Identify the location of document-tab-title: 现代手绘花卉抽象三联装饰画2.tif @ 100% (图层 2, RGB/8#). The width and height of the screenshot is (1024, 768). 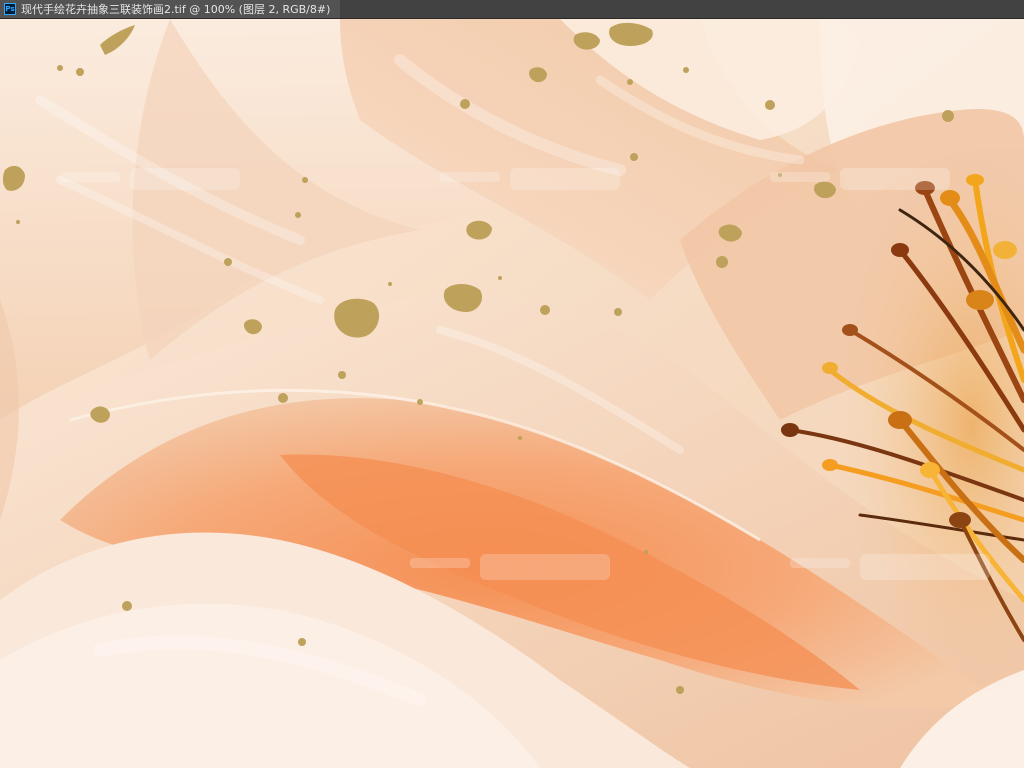
(176, 9).